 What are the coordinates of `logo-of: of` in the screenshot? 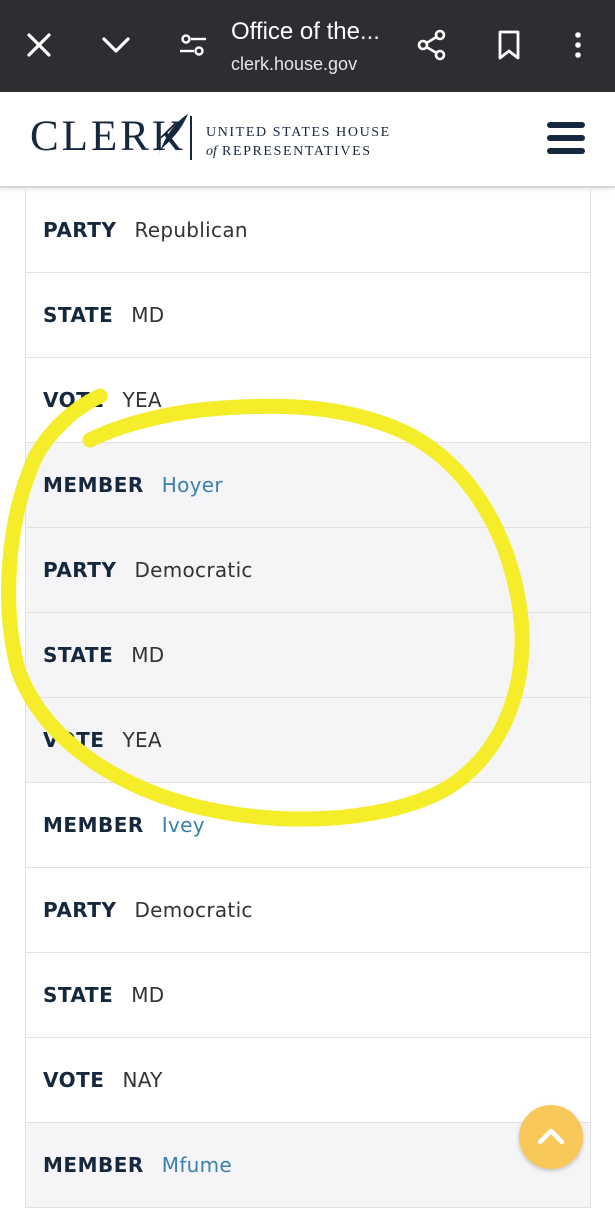 It's located at (211, 151).